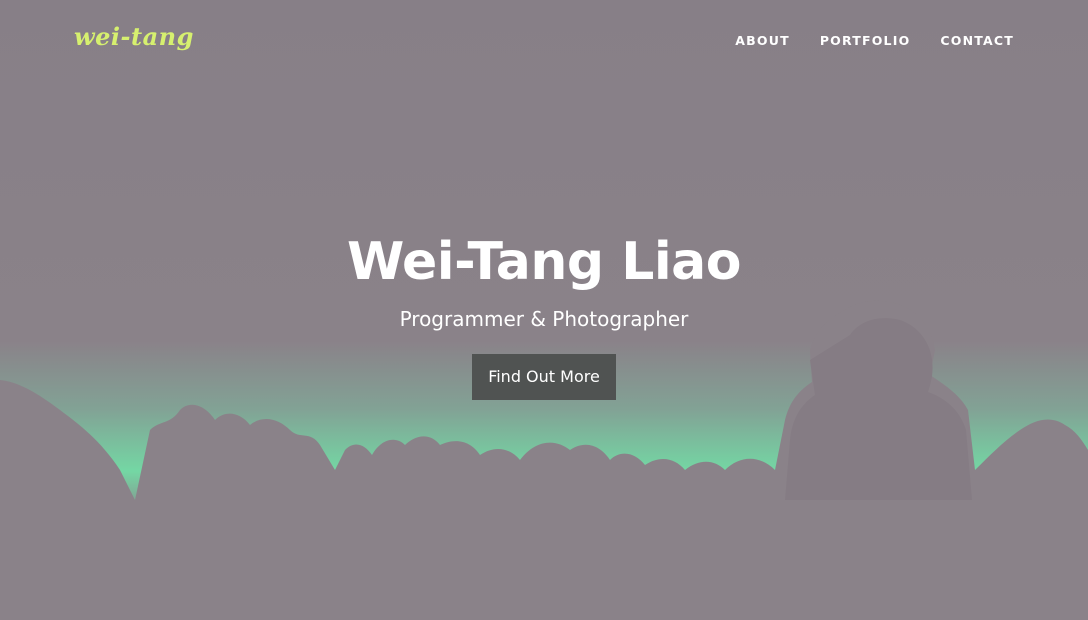 The image size is (1088, 620). Describe the element at coordinates (544, 42) in the screenshot. I see `navbar: wei-tang ABOUT PORTFOLIO CONTACT` at that location.